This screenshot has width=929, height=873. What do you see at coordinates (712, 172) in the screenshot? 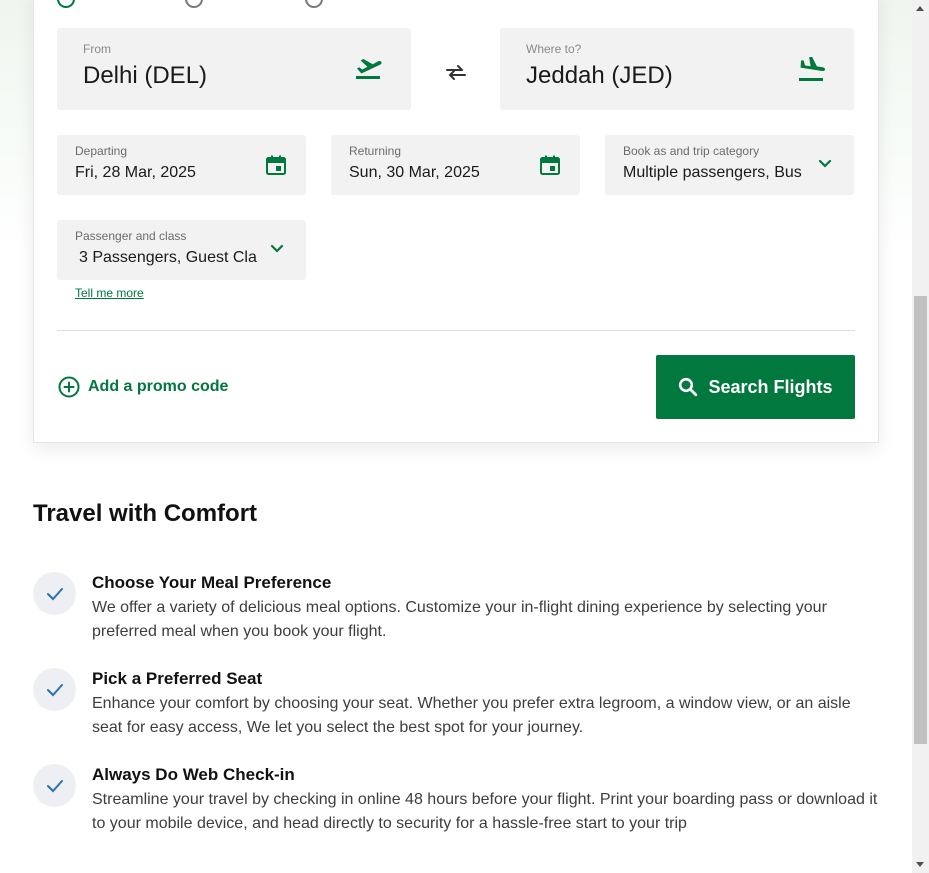
I see `trip-category-value: Multiple passengers, Bus` at bounding box center [712, 172].